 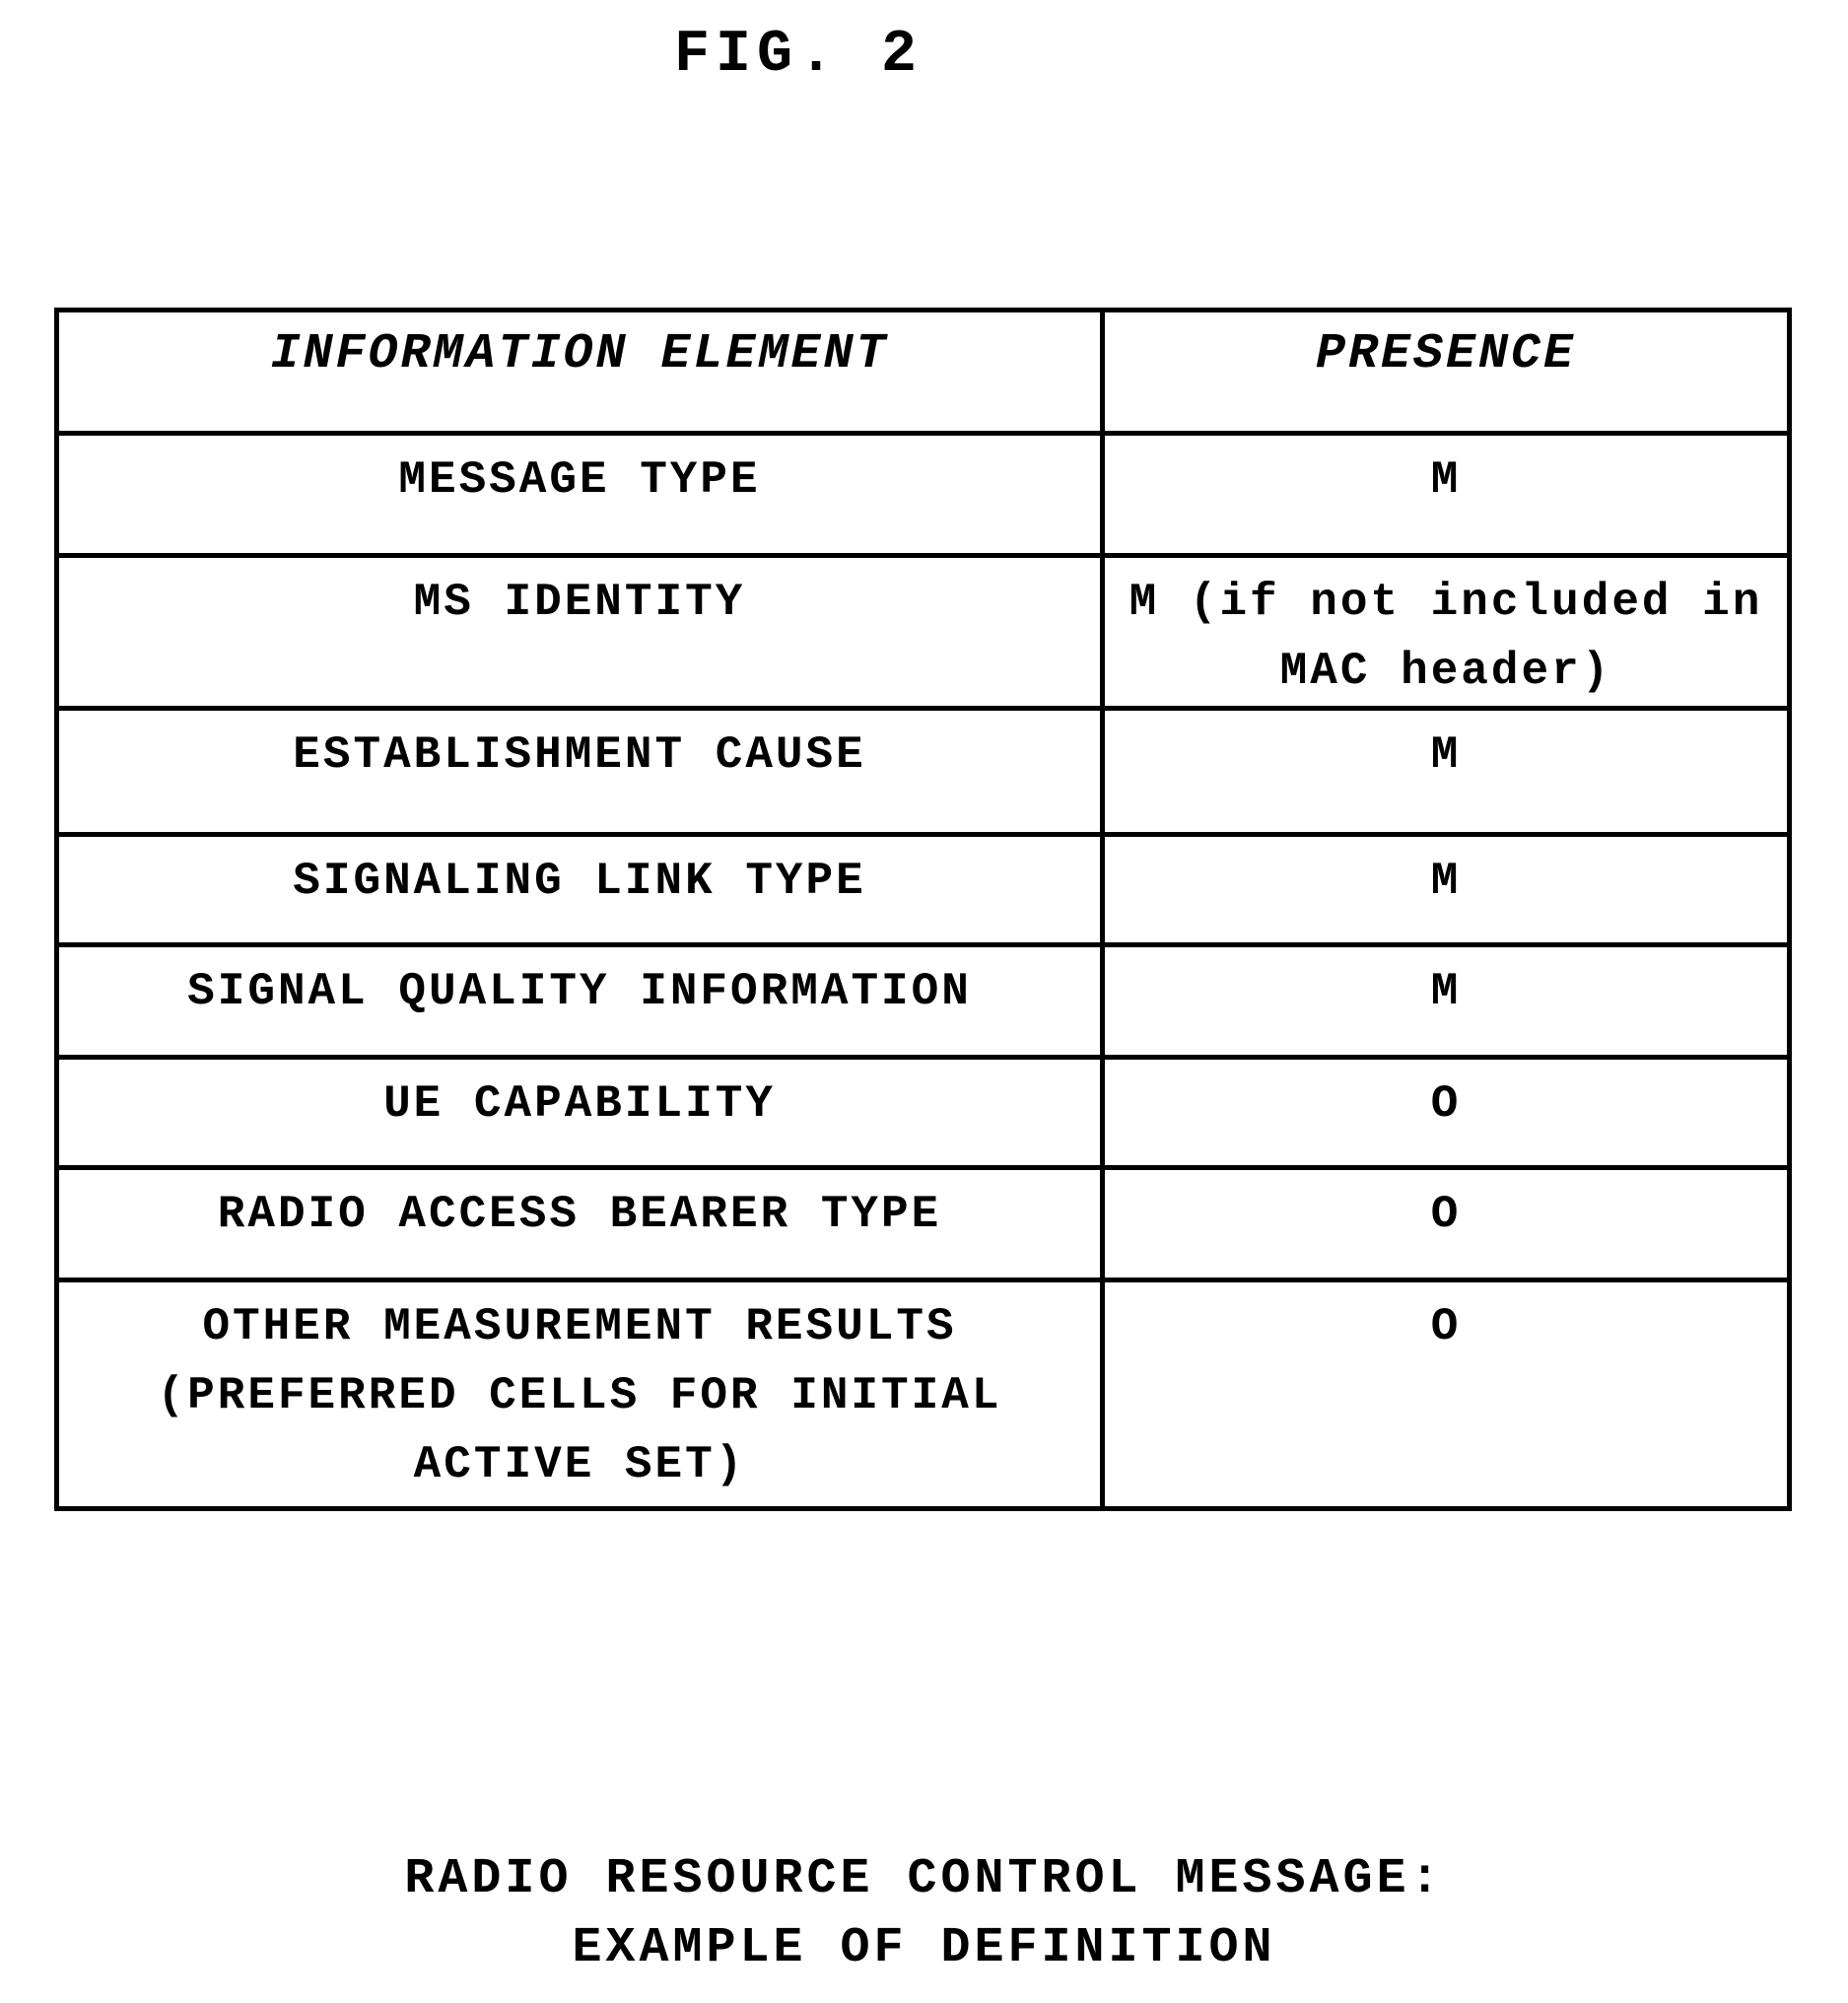 I want to click on table-row: SIGNALING LINK TYPE M, so click(x=923, y=890).